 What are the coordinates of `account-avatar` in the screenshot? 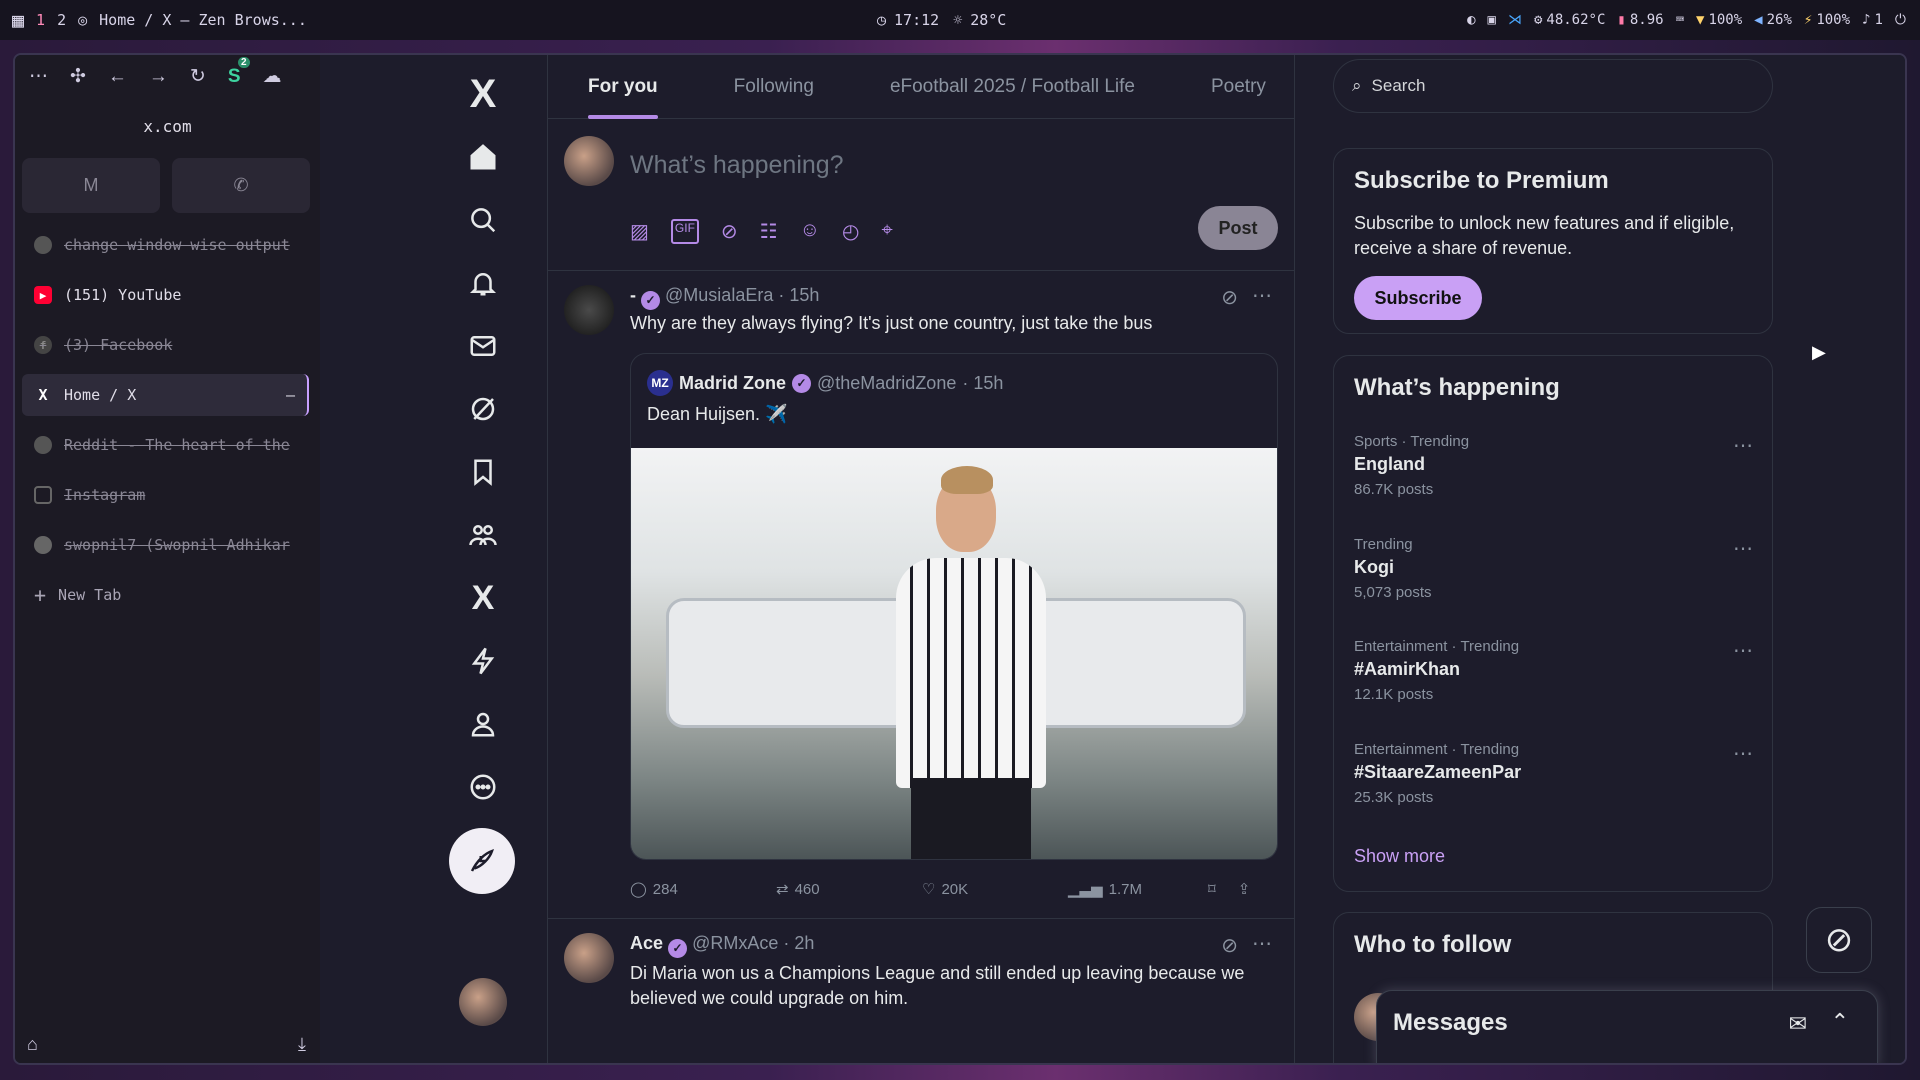 It's located at (483, 1002).